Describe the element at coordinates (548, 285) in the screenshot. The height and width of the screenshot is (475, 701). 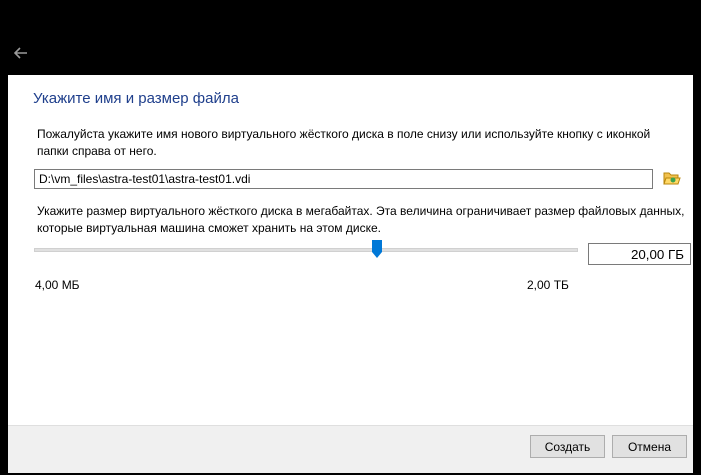
I see `size-max-label: 2,00 ТБ` at that location.